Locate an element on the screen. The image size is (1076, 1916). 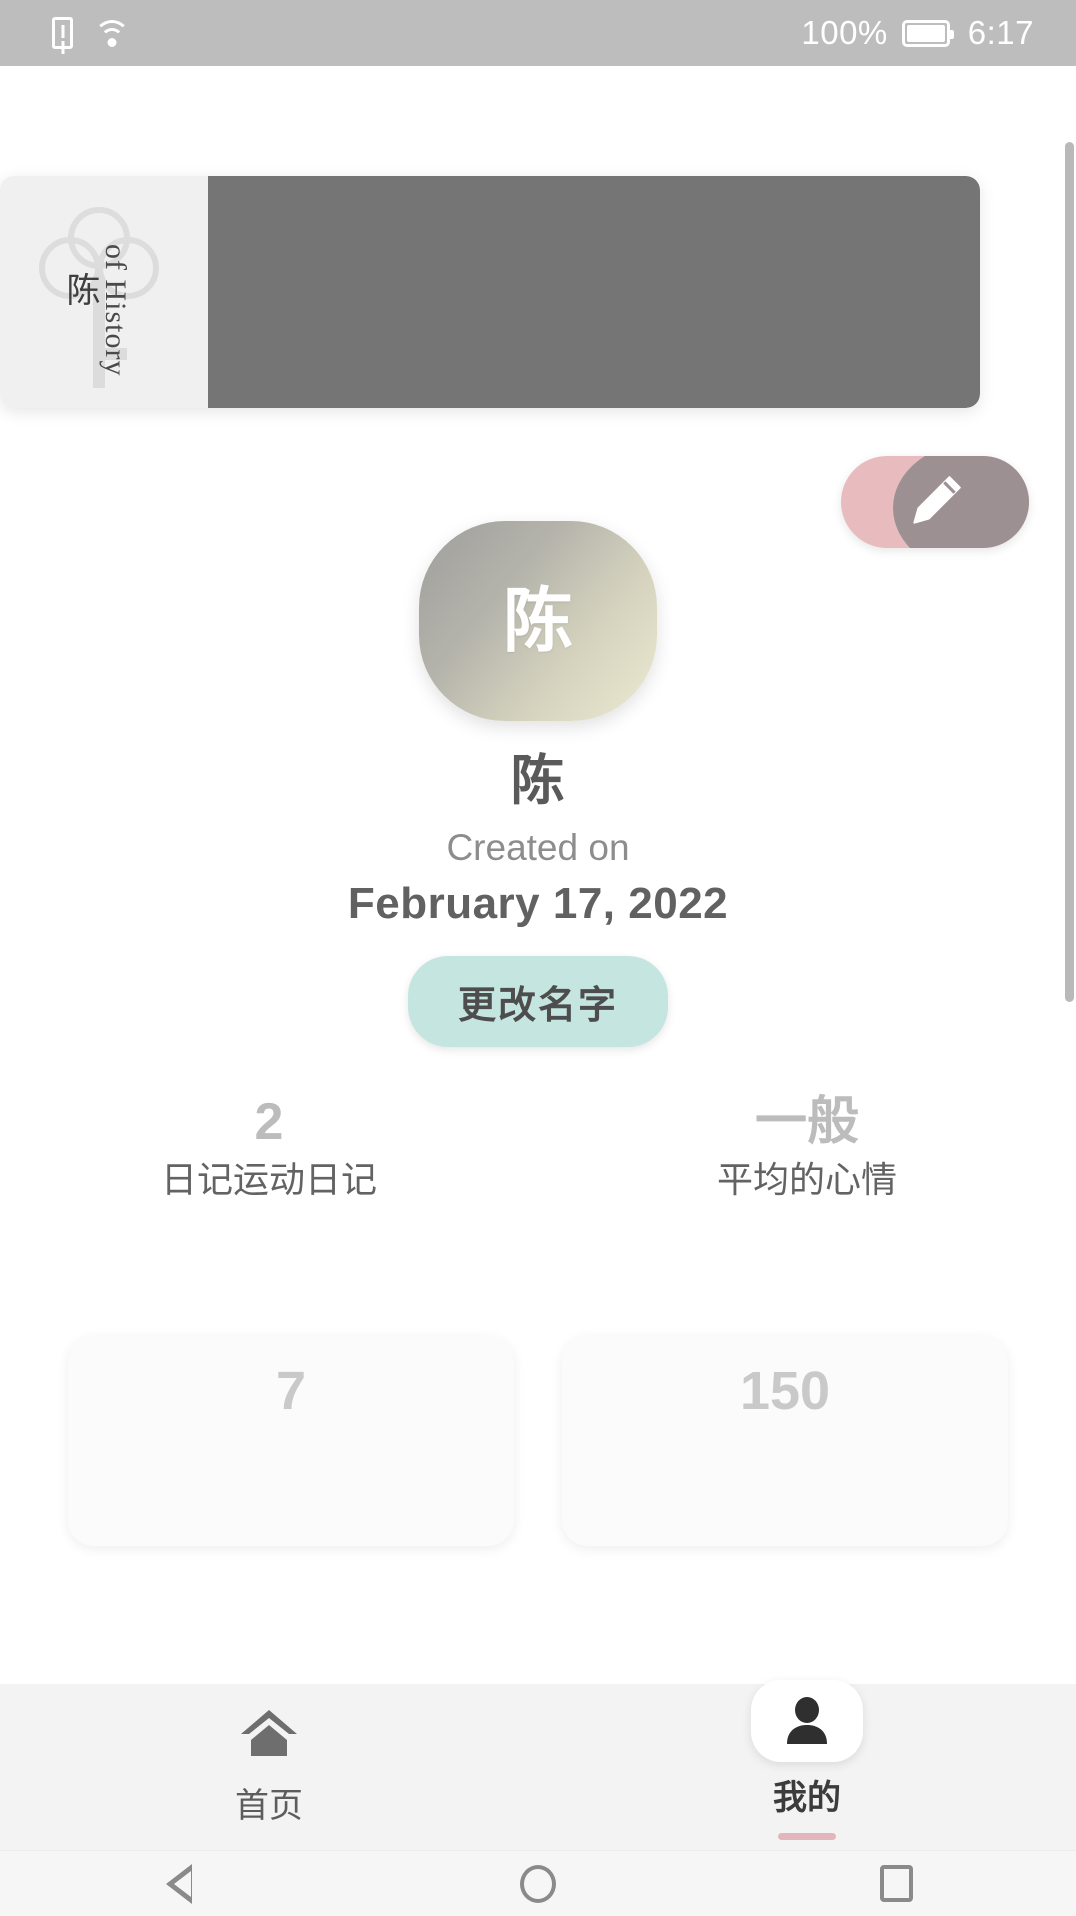
avatar-letter: 陈 is located at coordinates (538, 621).